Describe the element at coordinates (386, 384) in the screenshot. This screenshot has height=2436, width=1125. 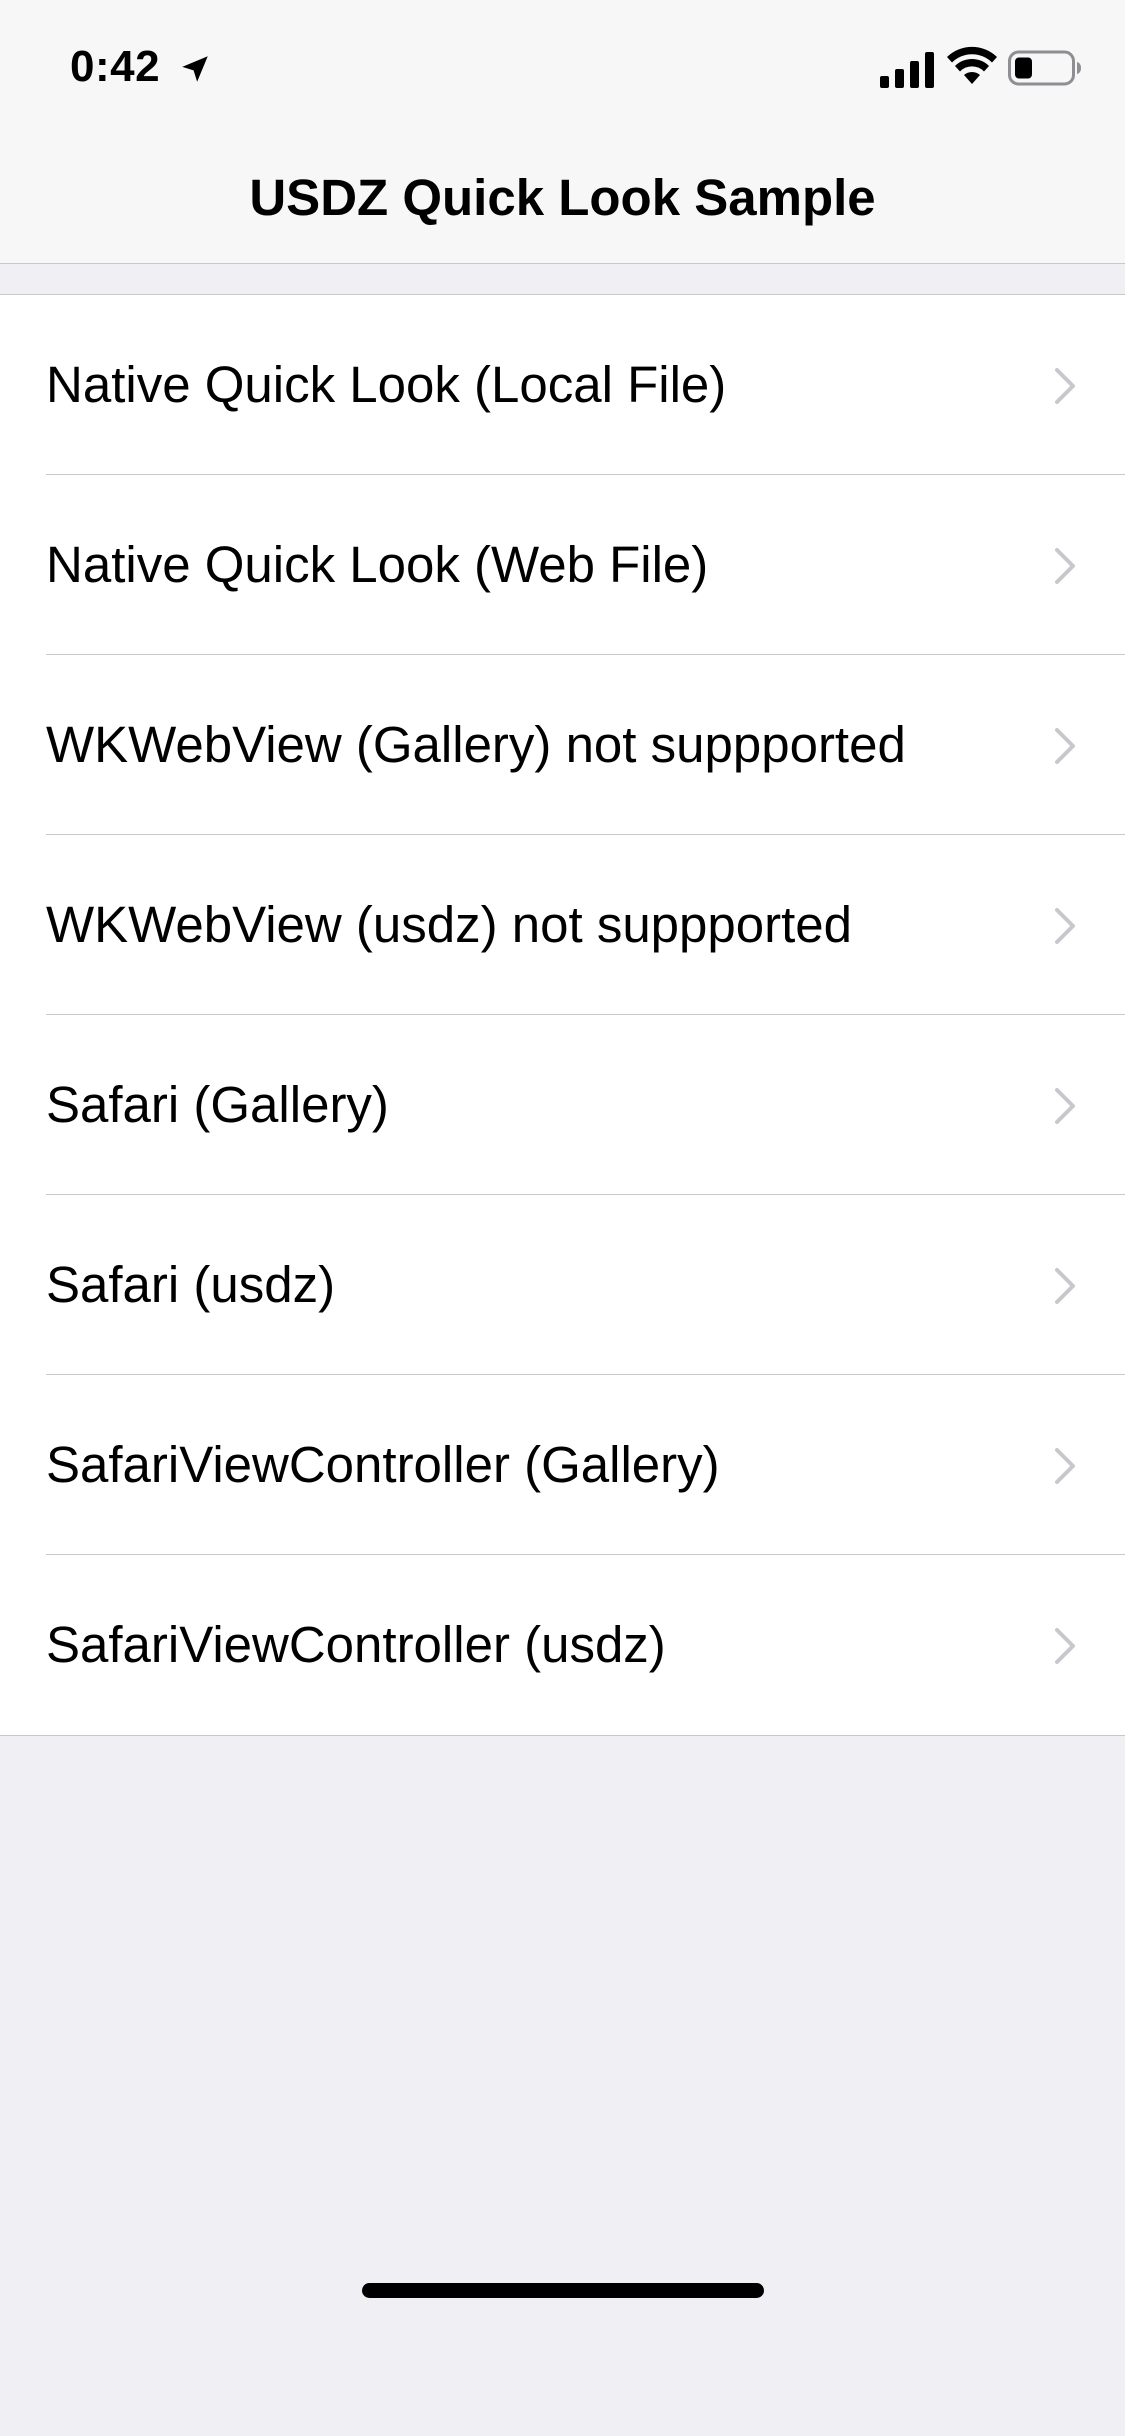
I see `list-item-label: Native Quick Look (Local File)` at that location.